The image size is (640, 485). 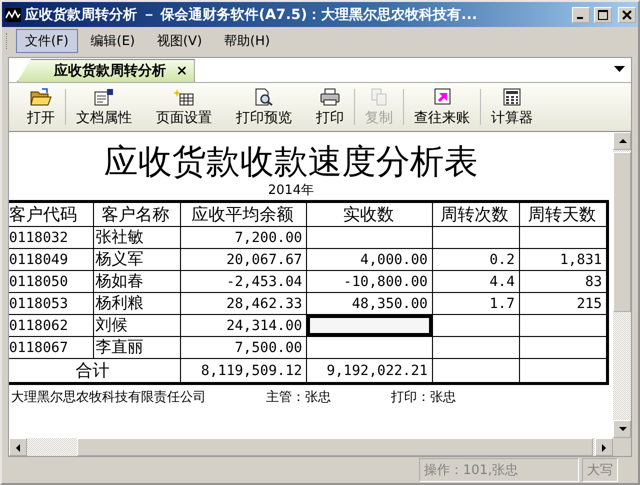 I want to click on toolbar-button: 页面设置, so click(x=184, y=107).